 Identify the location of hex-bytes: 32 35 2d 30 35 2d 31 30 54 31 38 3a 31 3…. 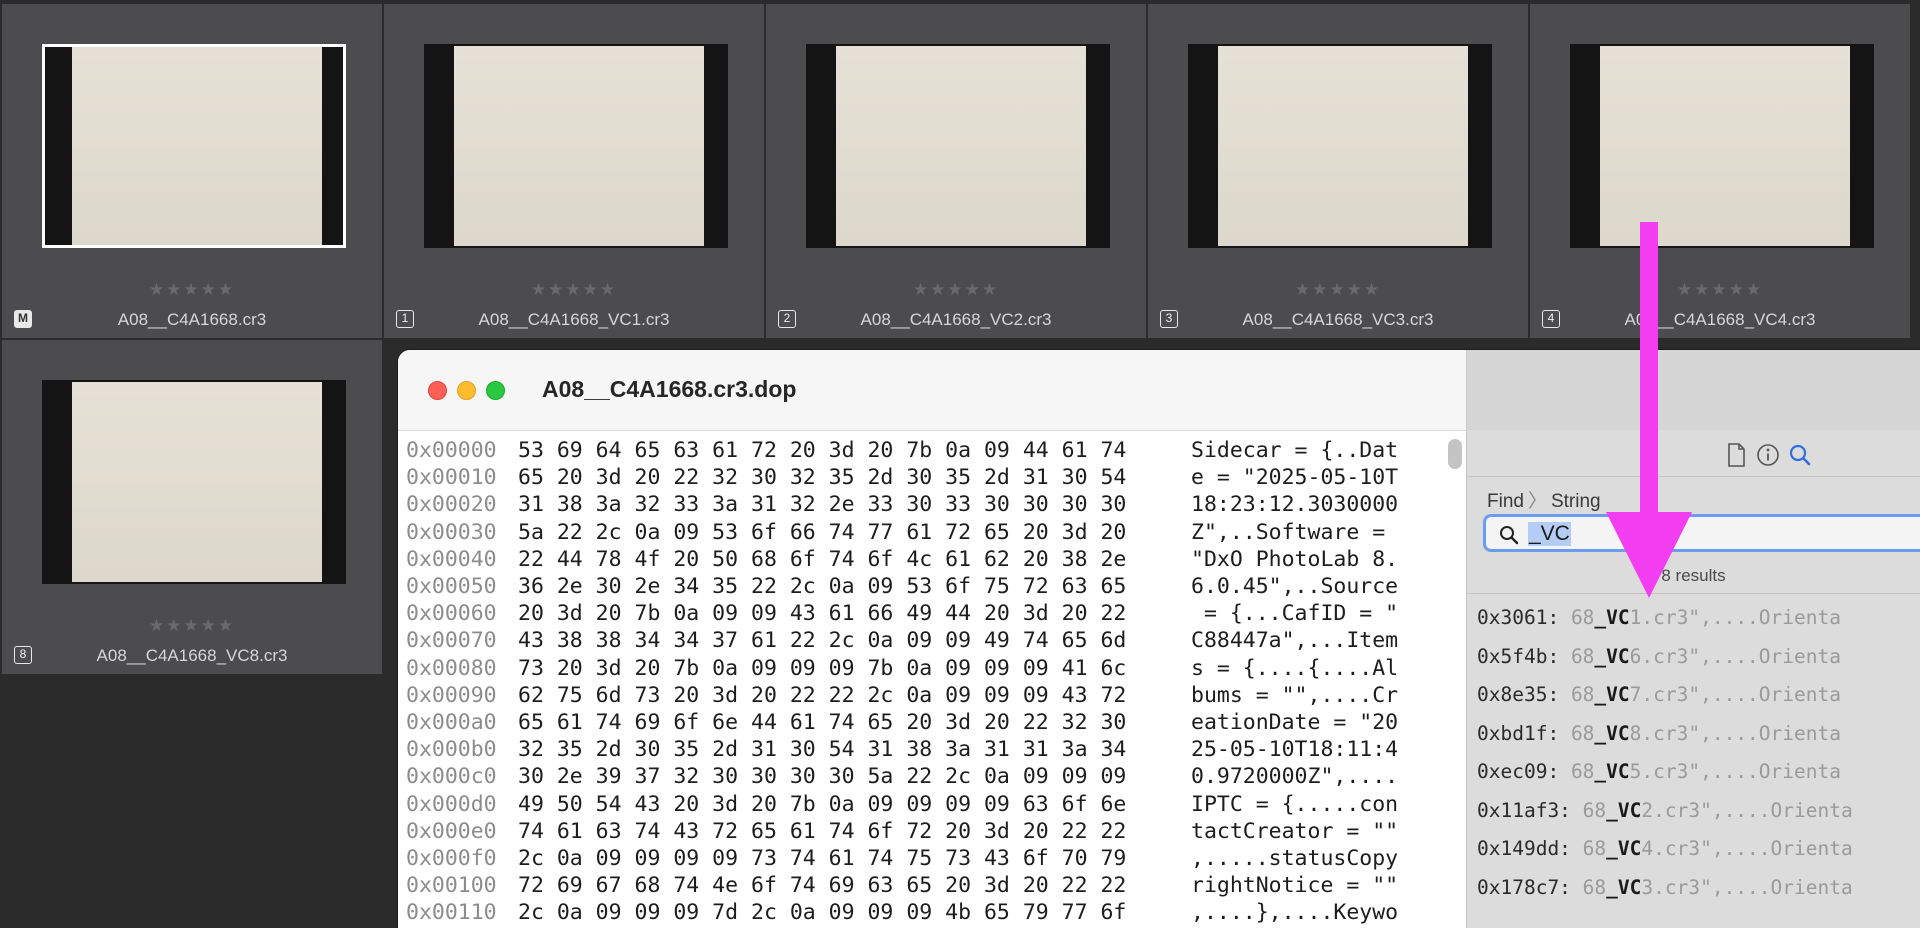
(822, 749).